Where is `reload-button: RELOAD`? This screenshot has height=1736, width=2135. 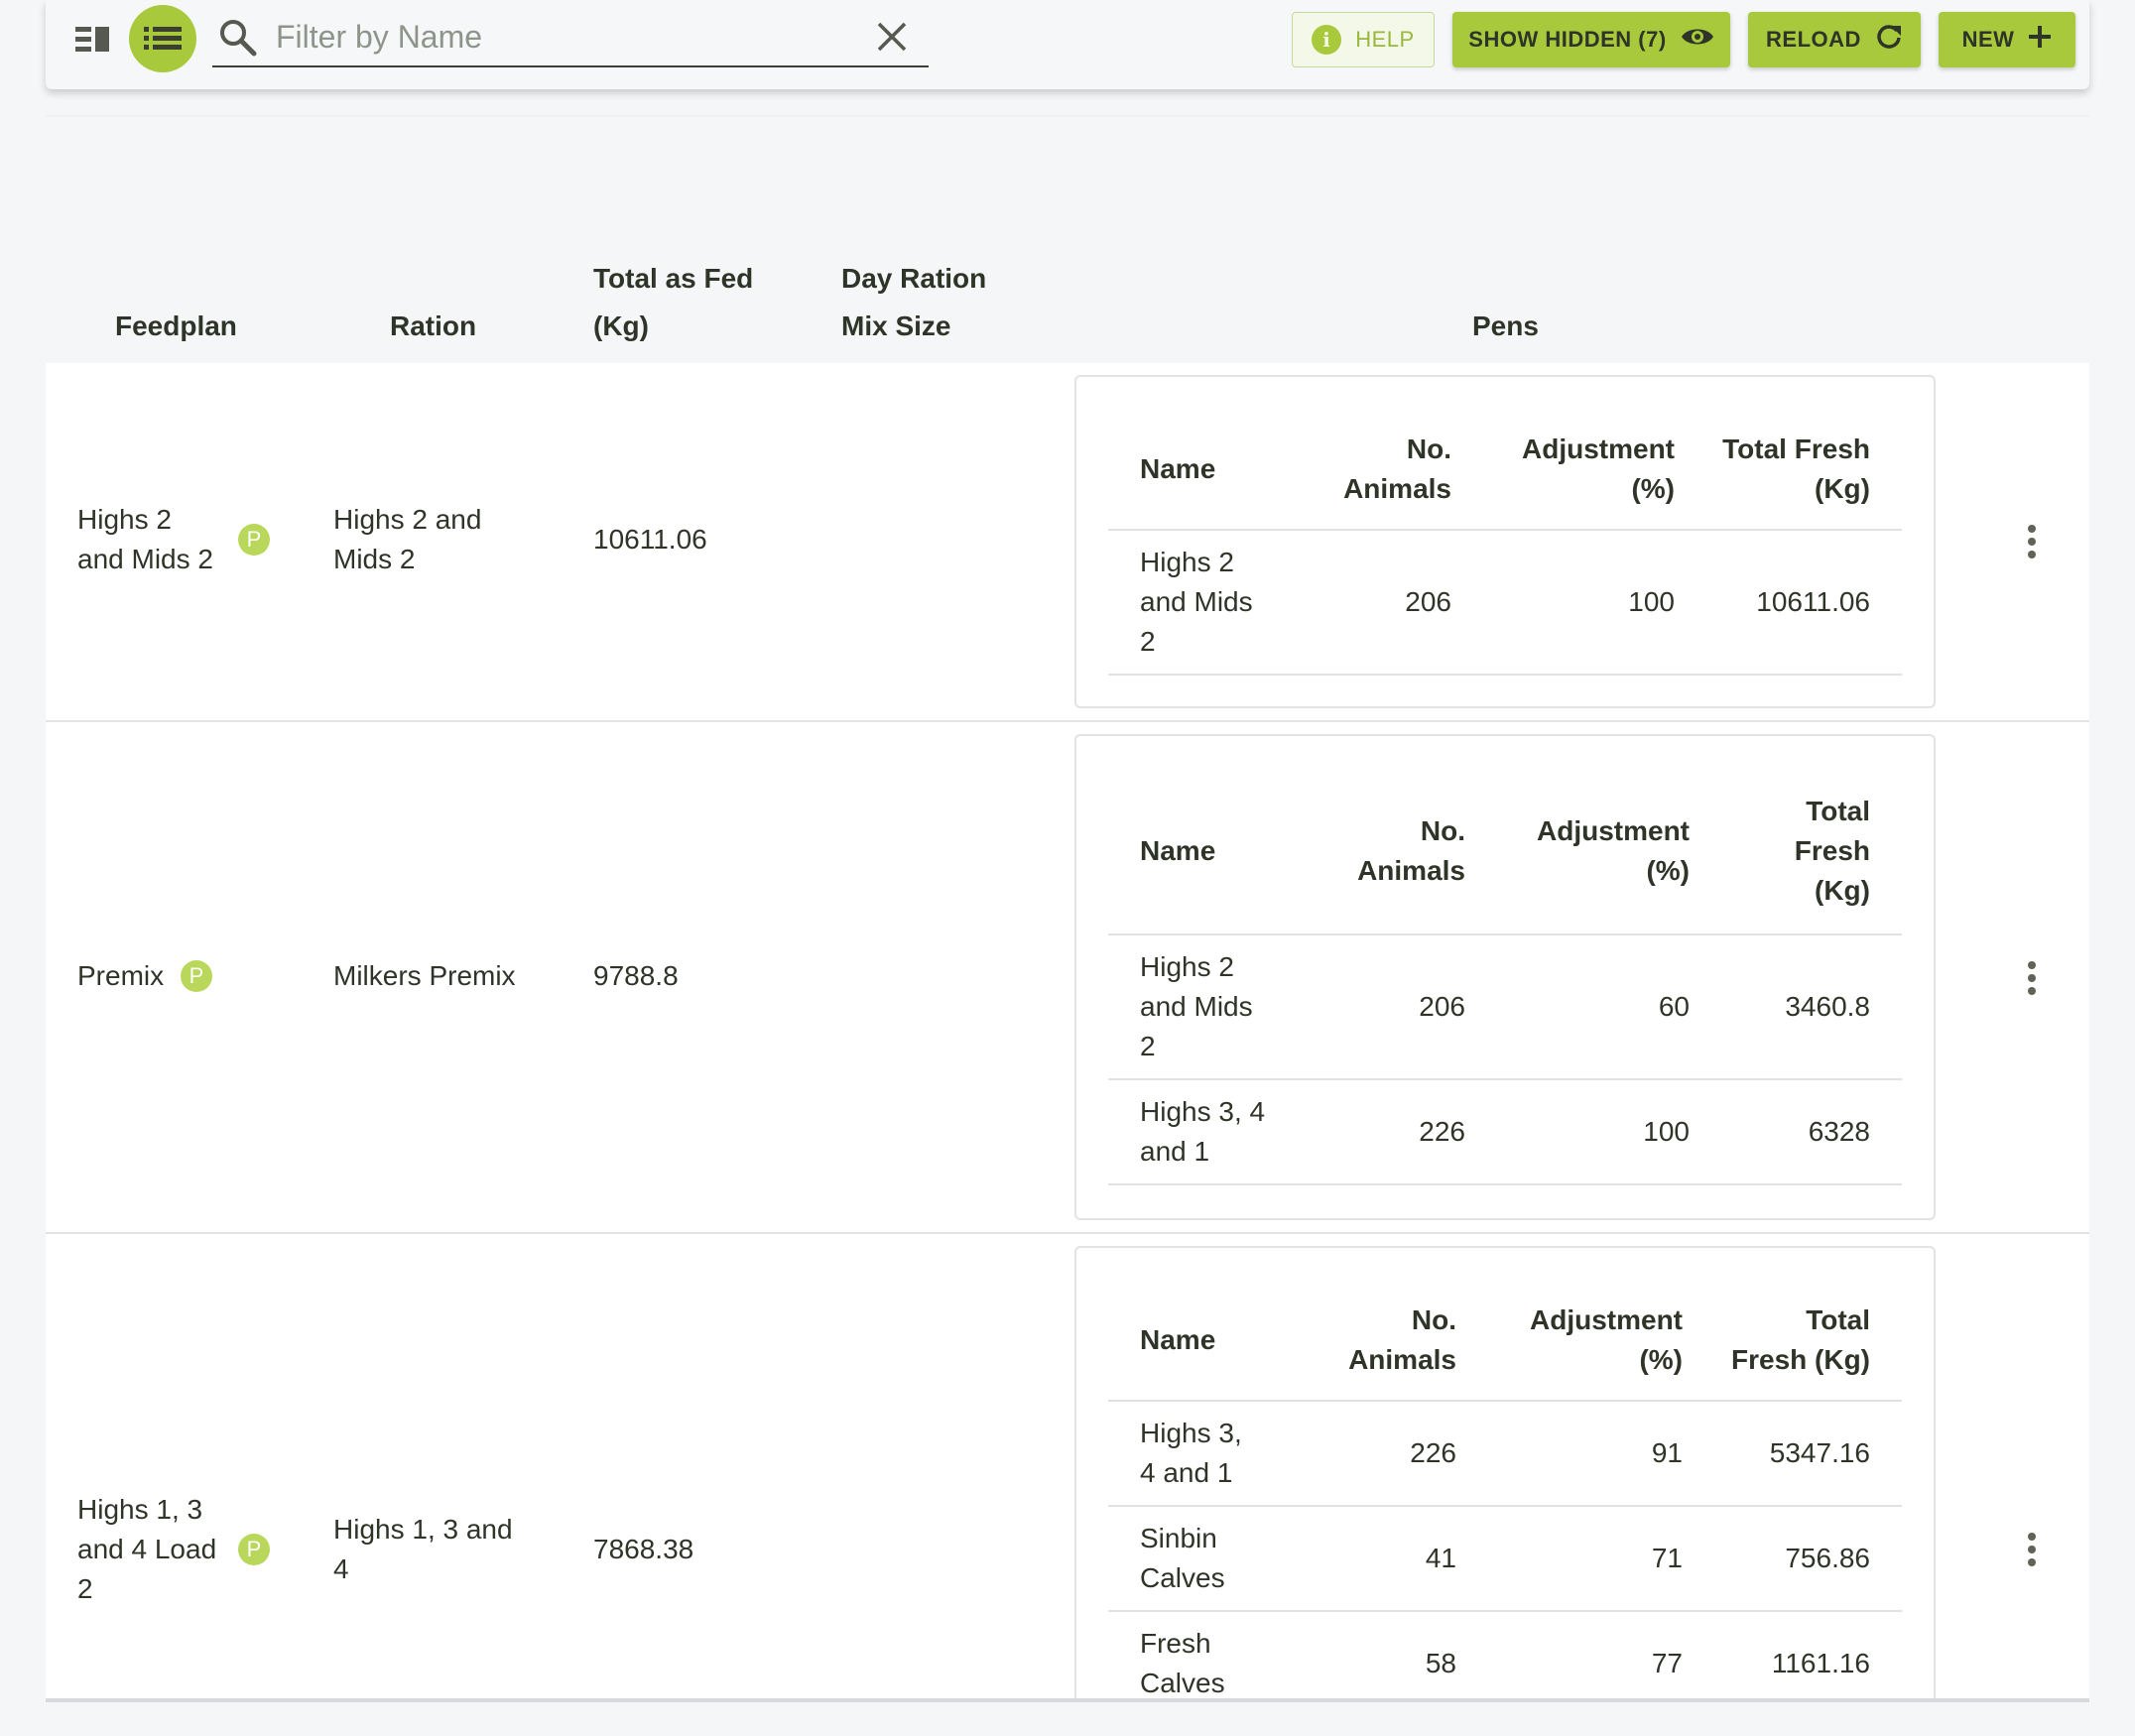 reload-button: RELOAD is located at coordinates (1834, 39).